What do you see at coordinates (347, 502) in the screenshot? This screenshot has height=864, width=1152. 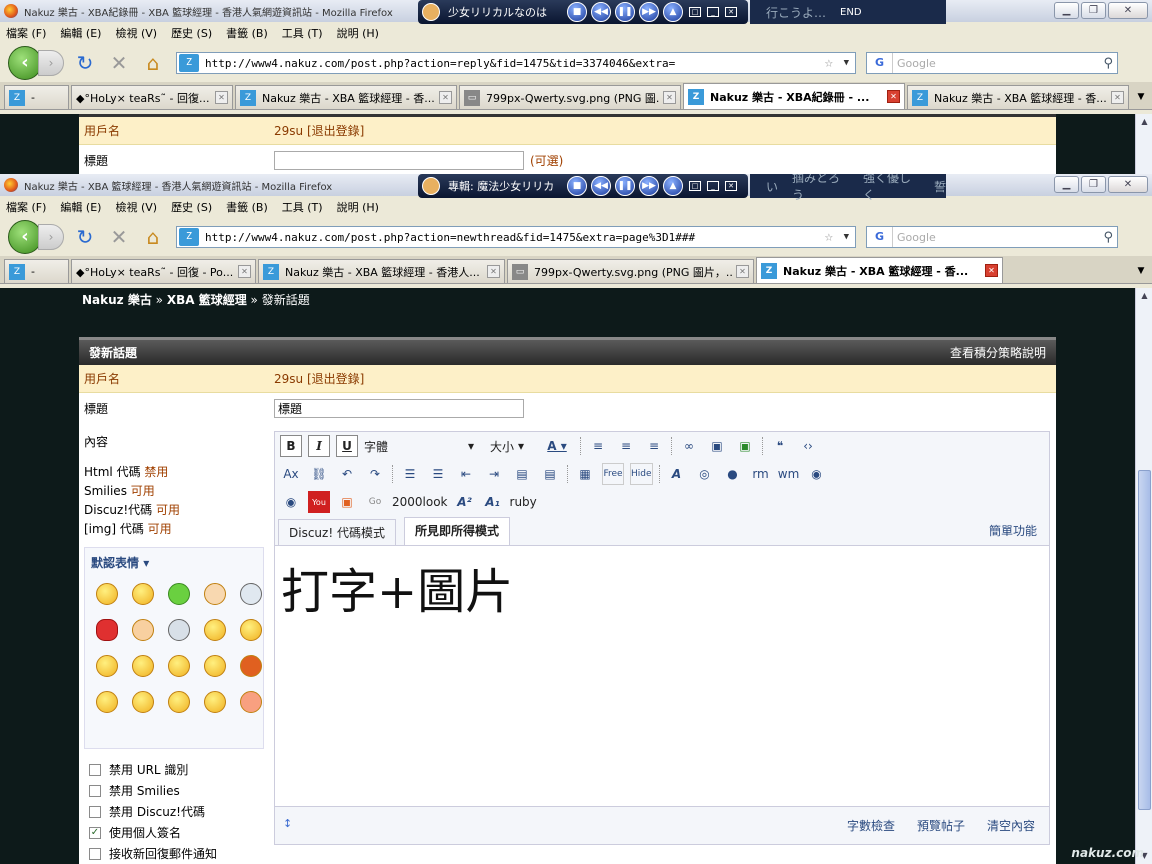 I see `video-icon: ▣` at bounding box center [347, 502].